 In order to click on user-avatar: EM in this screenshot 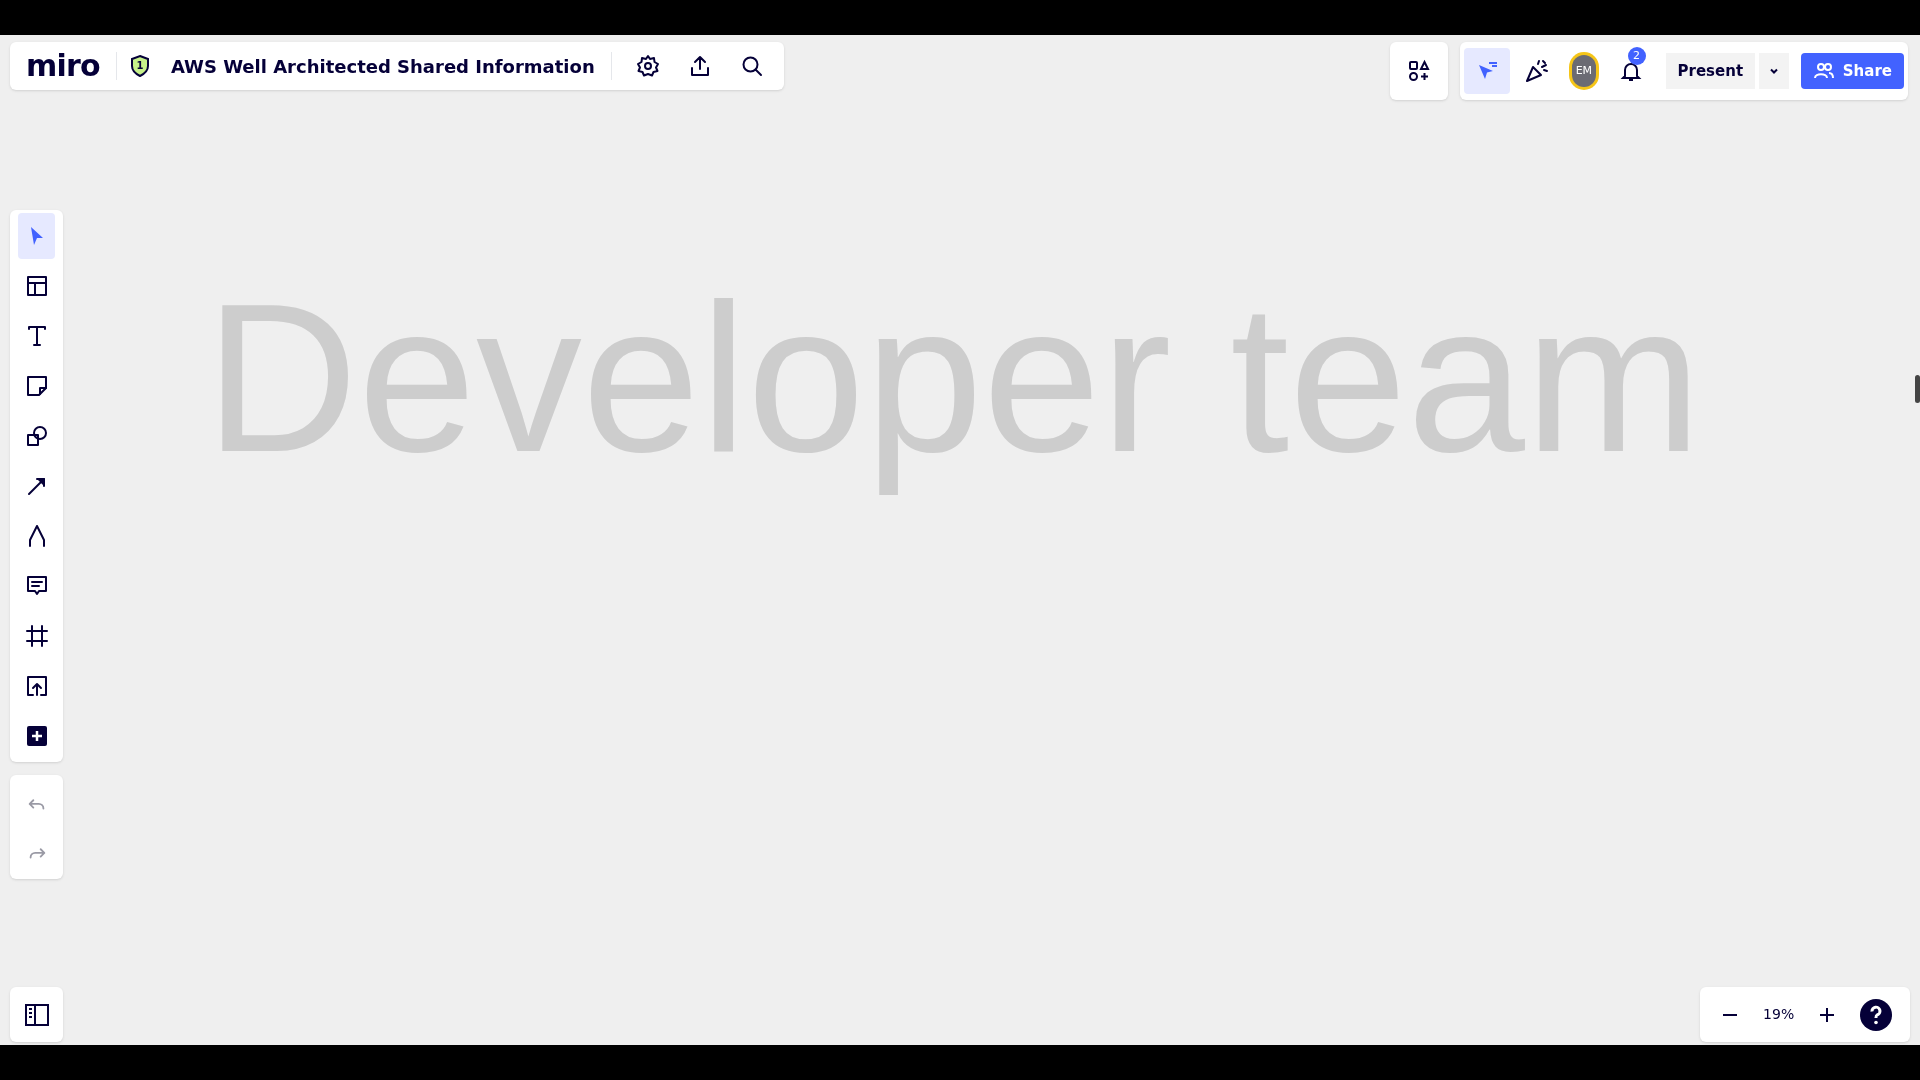, I will do `click(1584, 71)`.